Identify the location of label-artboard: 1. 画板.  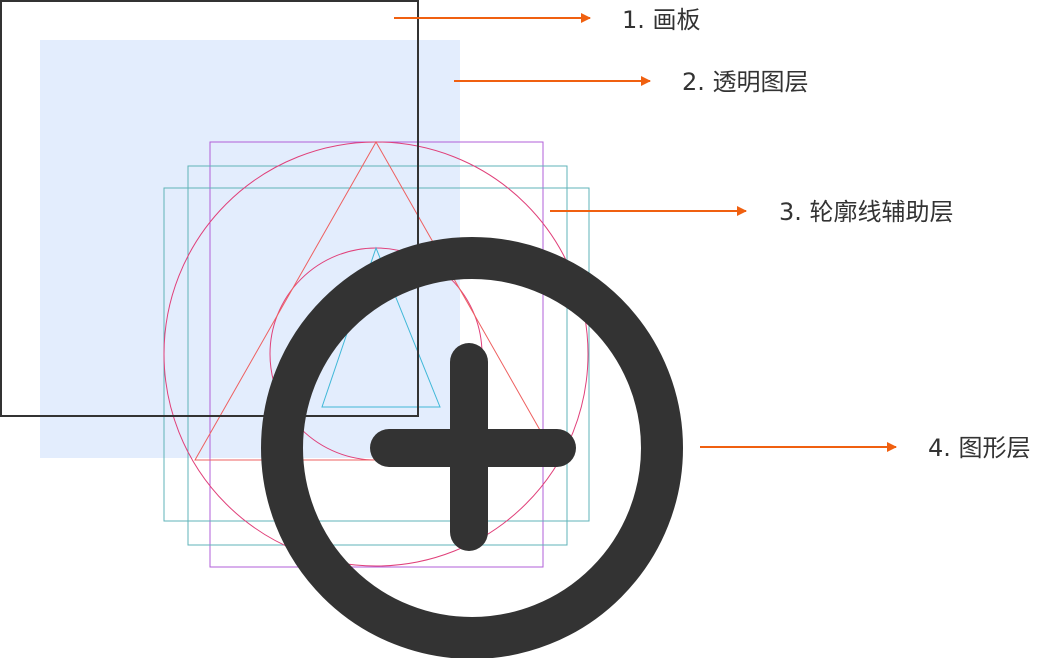
(661, 20).